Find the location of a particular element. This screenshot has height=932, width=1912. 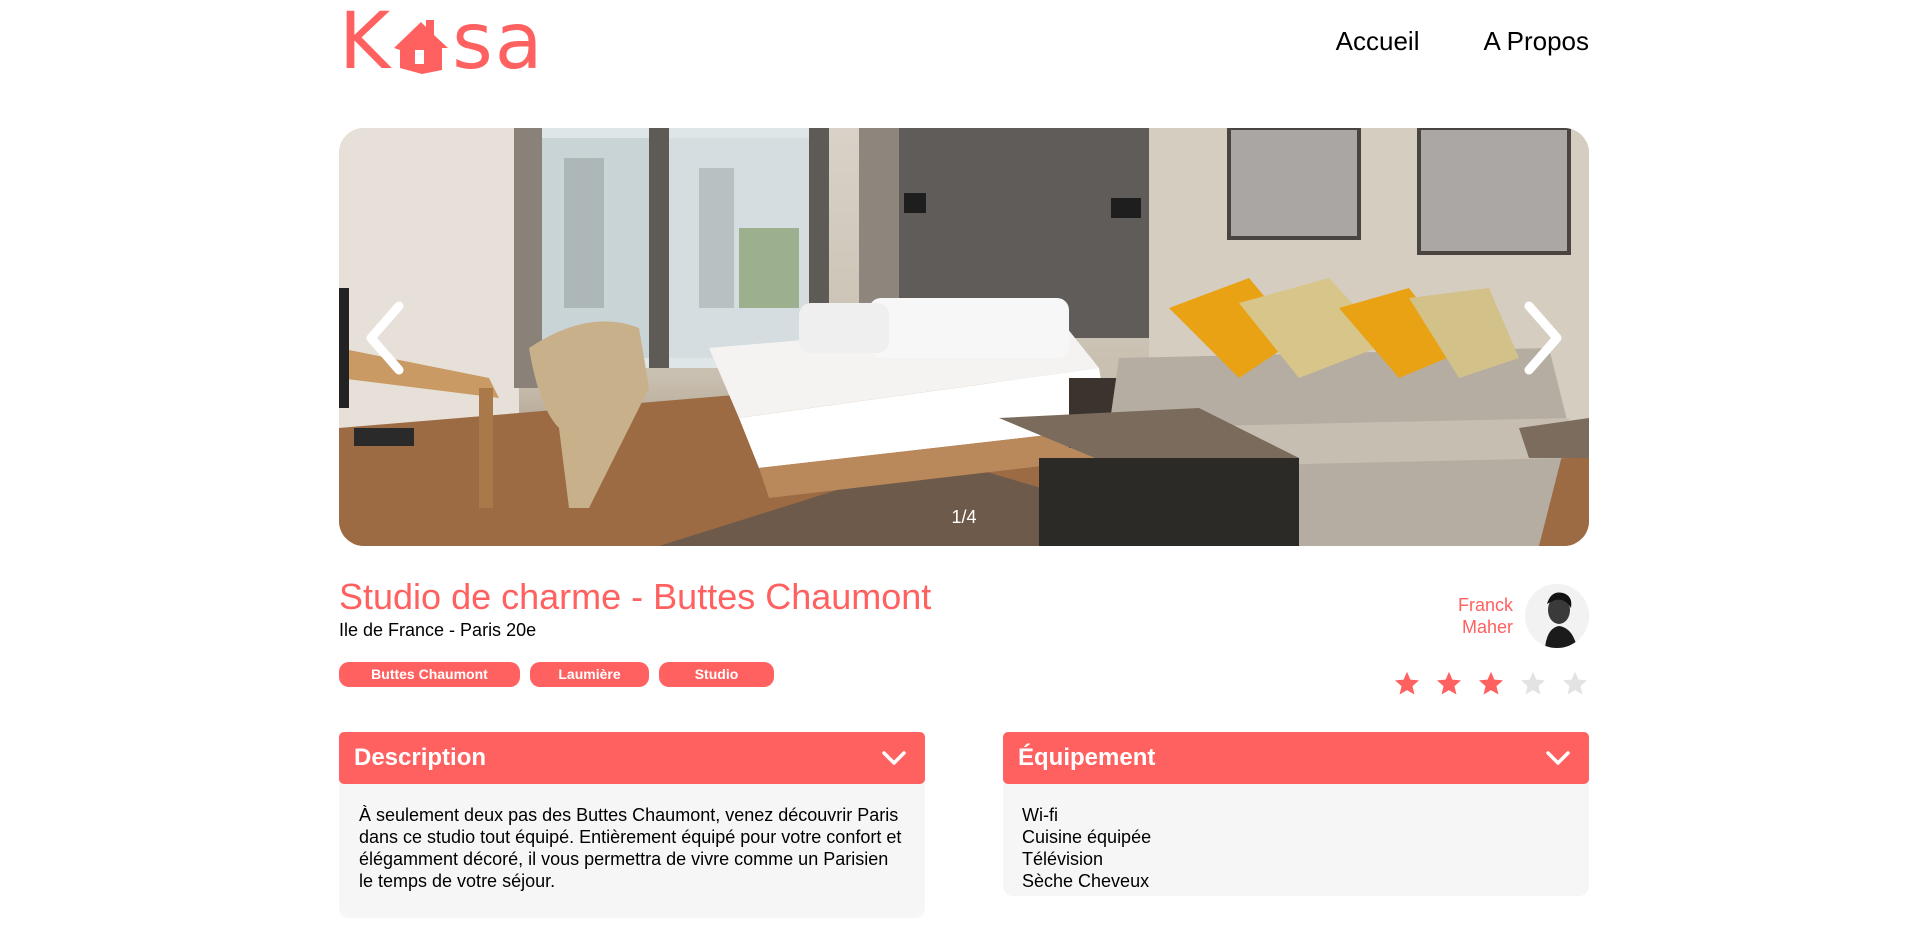

kasa-logo: K sa is located at coordinates (442, 43).